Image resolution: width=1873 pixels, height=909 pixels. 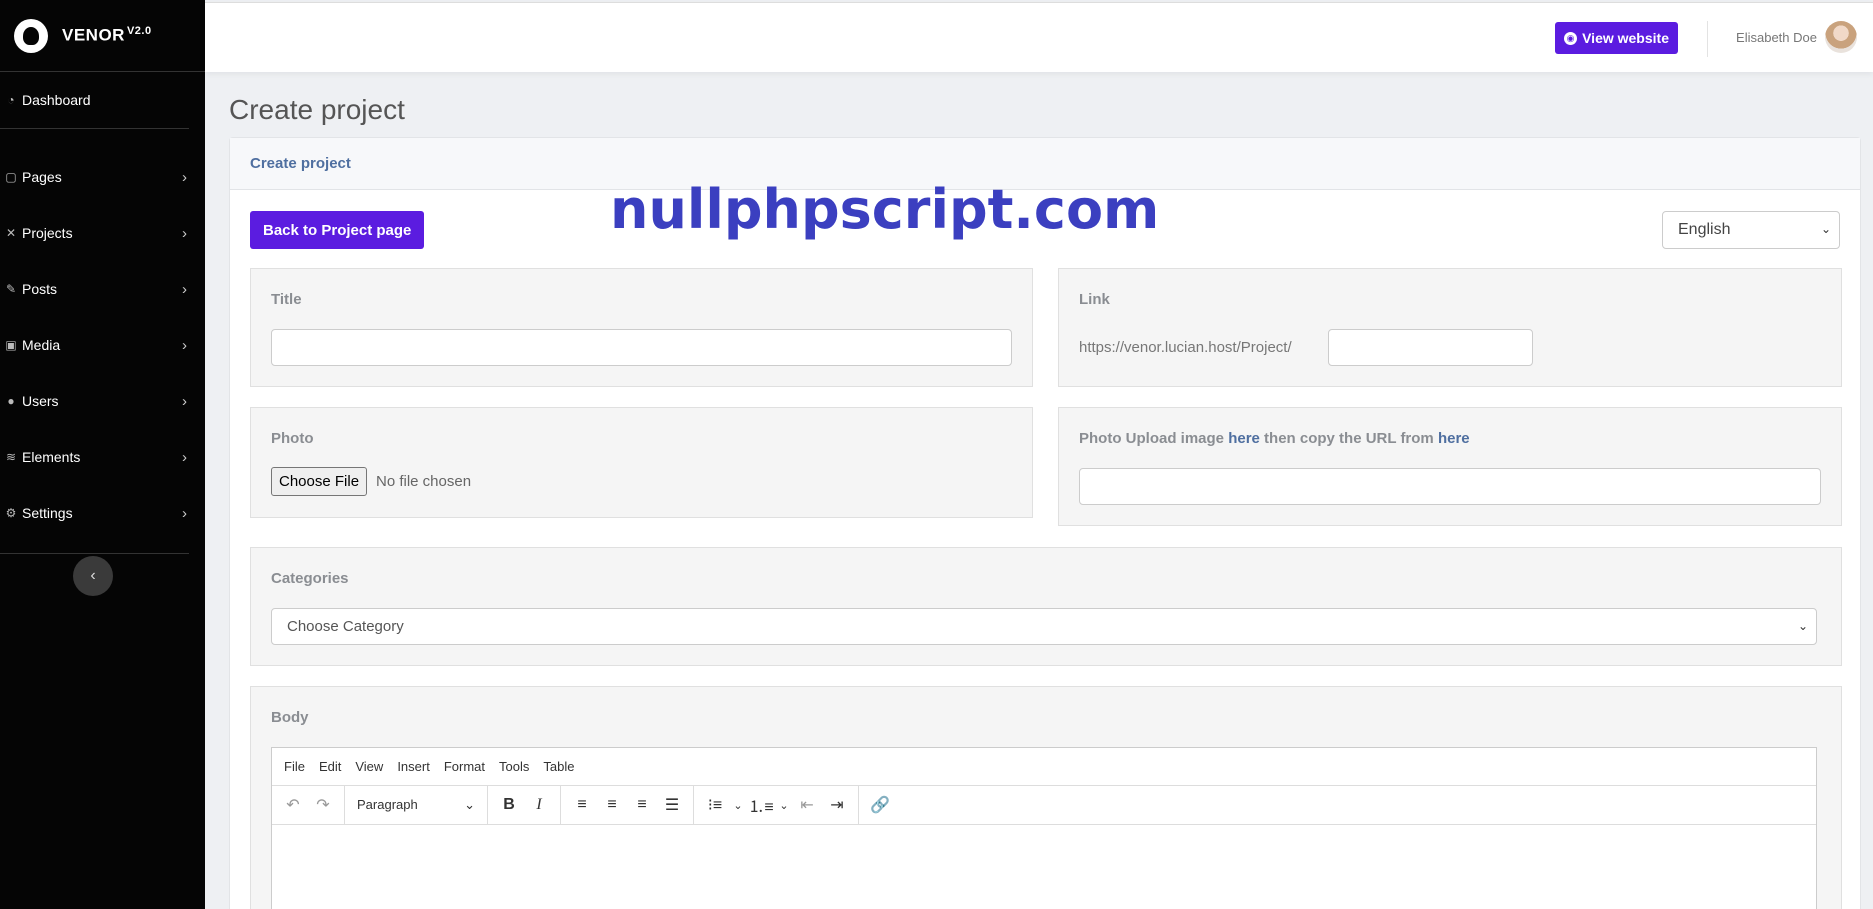 What do you see at coordinates (11, 100) in the screenshot?
I see `dashboard-icon: ◔` at bounding box center [11, 100].